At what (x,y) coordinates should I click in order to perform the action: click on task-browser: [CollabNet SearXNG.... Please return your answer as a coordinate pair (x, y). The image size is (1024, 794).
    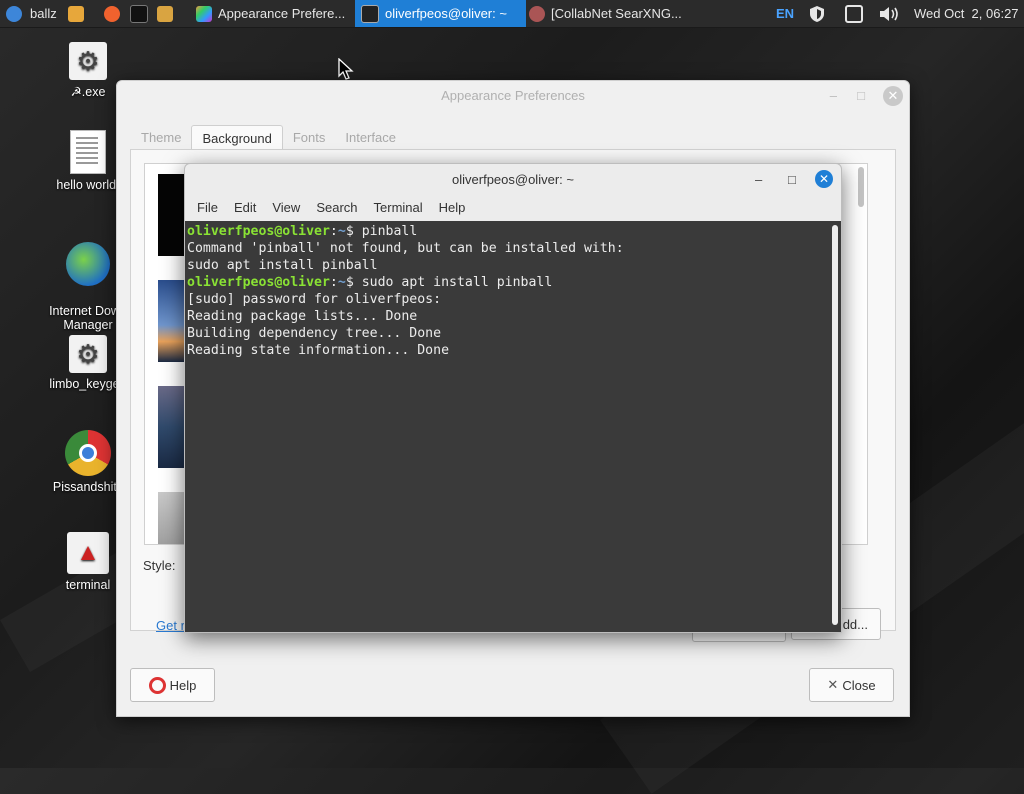
    Looking at the image, I should click on (611, 13).